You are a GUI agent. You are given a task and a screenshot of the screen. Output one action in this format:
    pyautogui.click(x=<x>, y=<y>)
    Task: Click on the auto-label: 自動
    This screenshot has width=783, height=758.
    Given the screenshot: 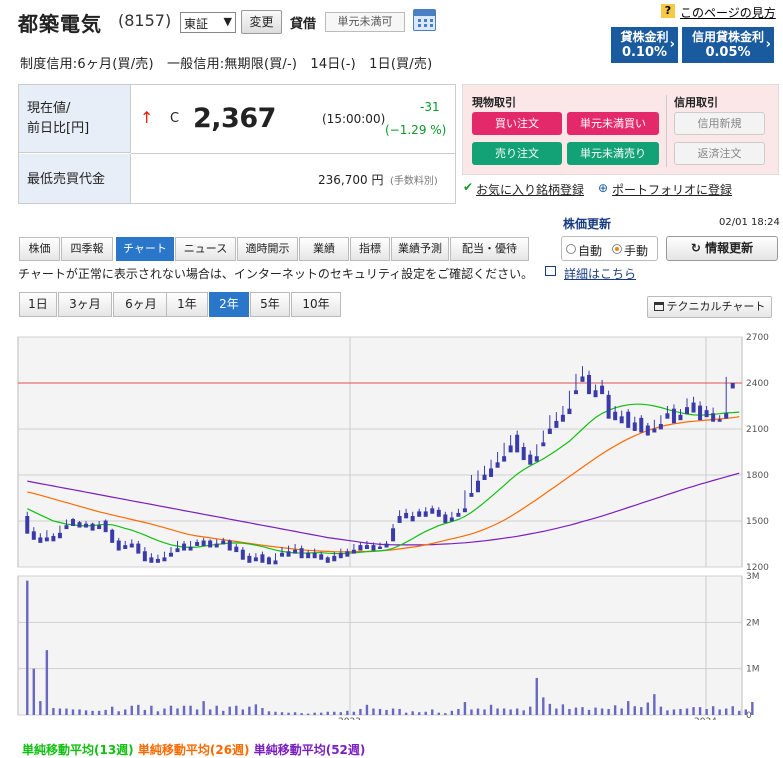 What is the action you would take?
    pyautogui.click(x=590, y=251)
    